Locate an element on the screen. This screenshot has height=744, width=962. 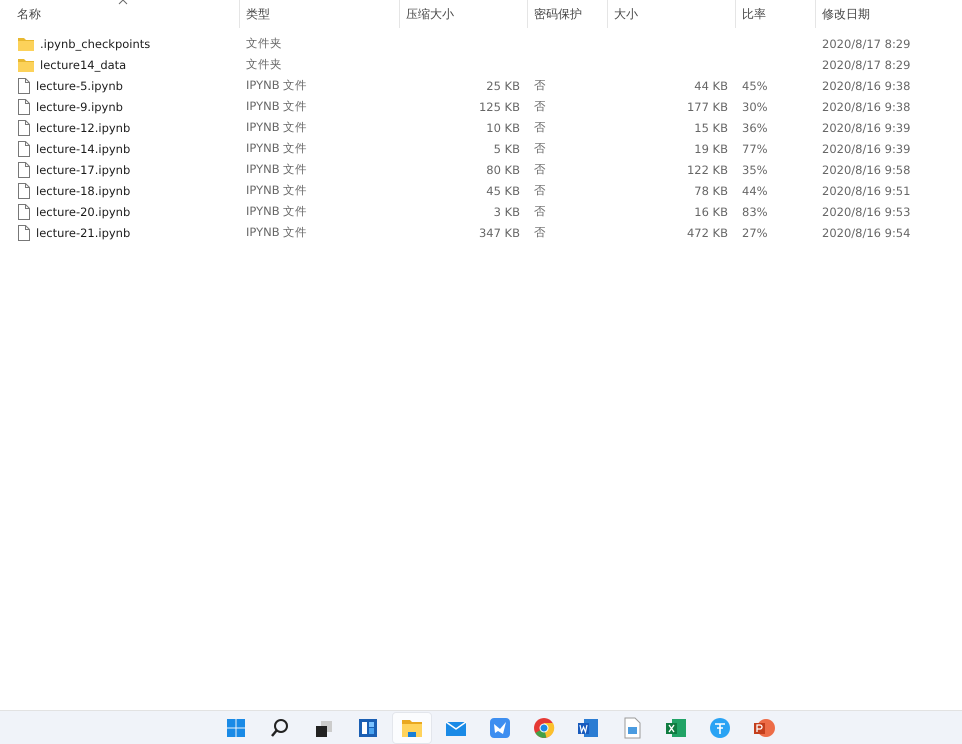
column-header: 比率 is located at coordinates (775, 14).